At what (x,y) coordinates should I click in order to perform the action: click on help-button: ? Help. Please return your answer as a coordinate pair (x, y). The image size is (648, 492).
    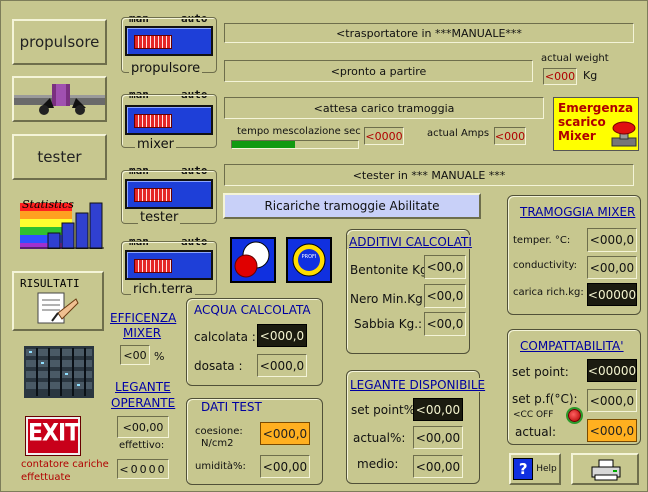
    Looking at the image, I should click on (535, 469).